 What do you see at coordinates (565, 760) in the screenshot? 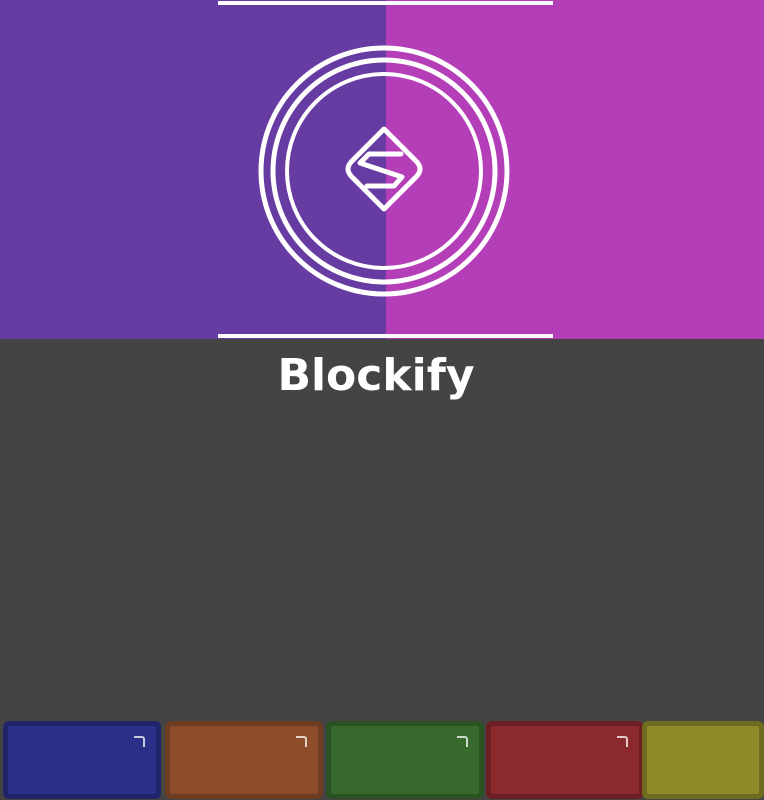
I see `block-red` at bounding box center [565, 760].